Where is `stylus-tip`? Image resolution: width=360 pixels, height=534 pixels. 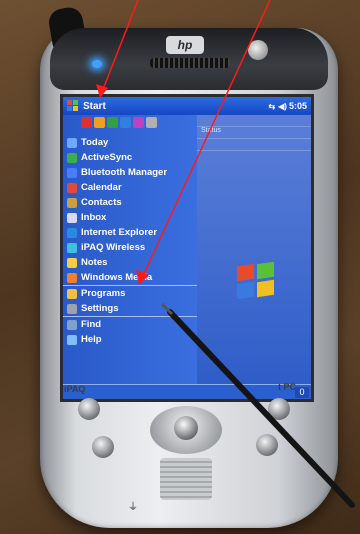
stylus-tip is located at coordinates (167, 309).